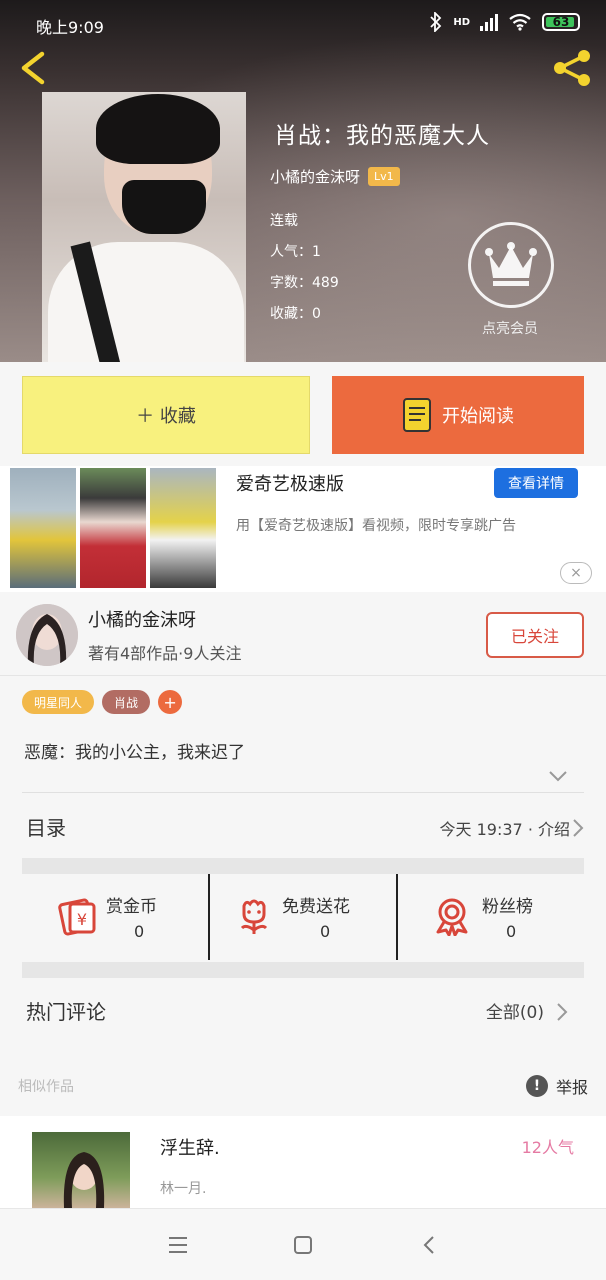 The height and width of the screenshot is (1280, 606). Describe the element at coordinates (536, 1086) in the screenshot. I see `warning-icon: !` at that location.